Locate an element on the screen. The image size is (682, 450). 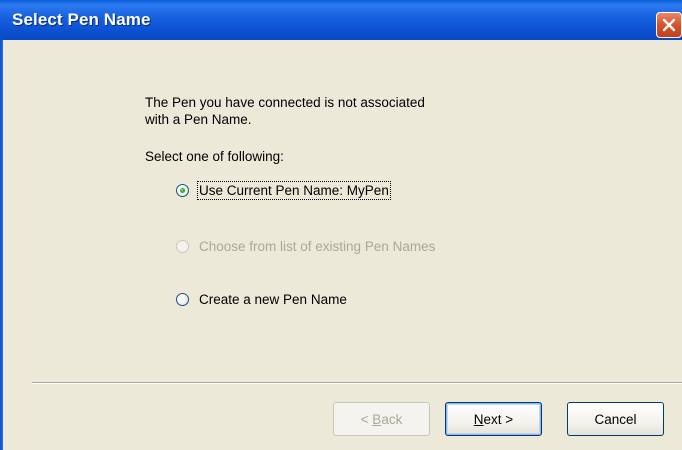
close-icon is located at coordinates (669, 25).